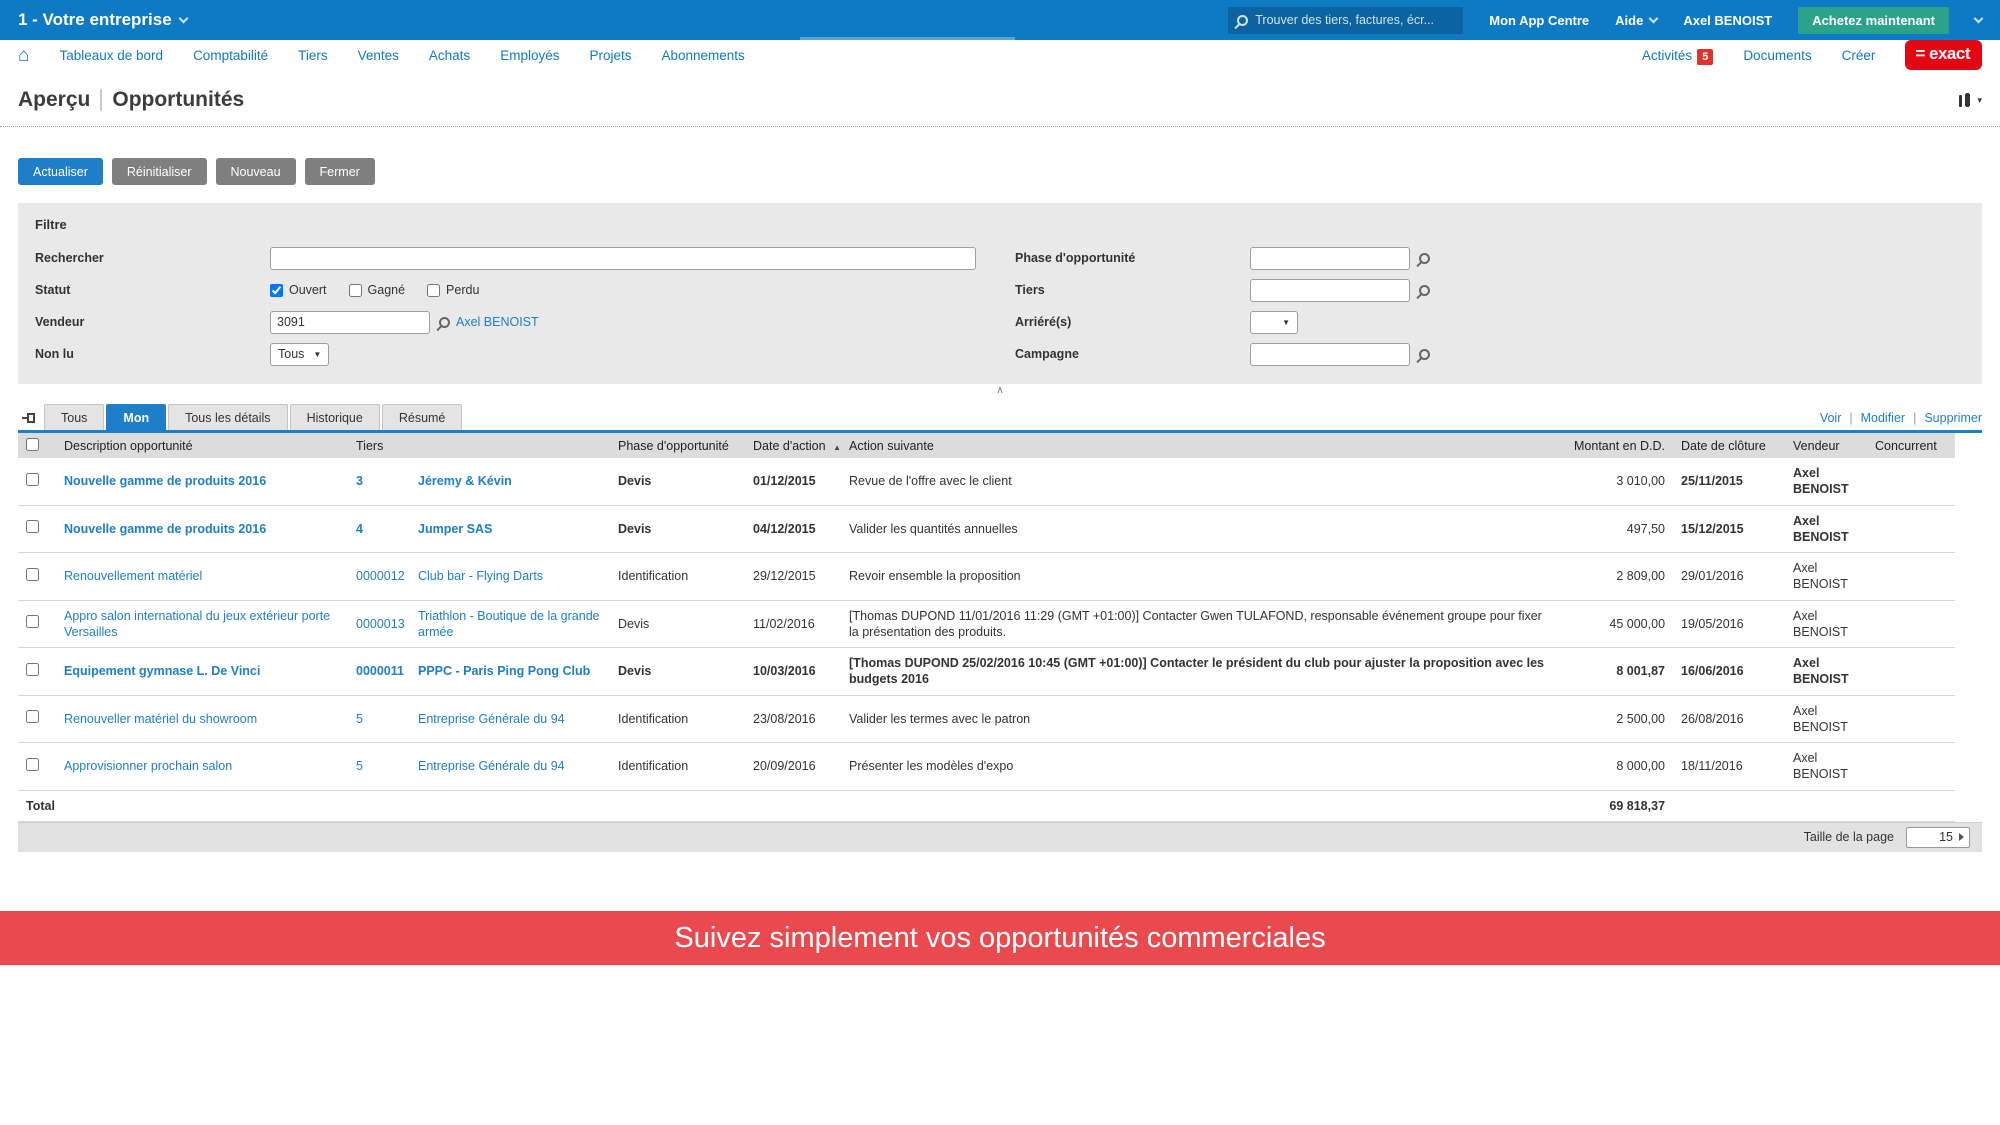 Image resolution: width=2000 pixels, height=1125 pixels. I want to click on header-montant: Montant en D.D., so click(1617, 445).